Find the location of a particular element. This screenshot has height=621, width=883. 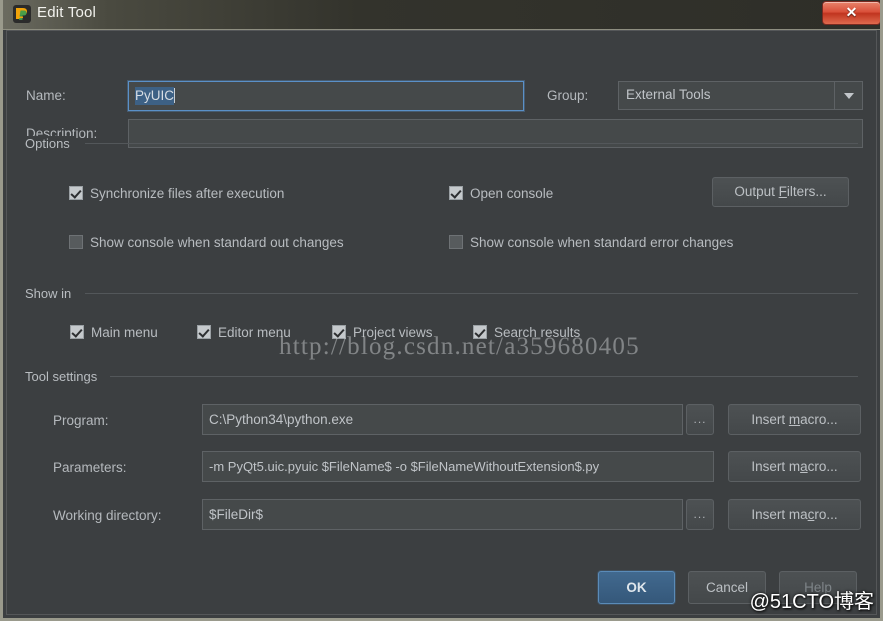

options-section-title: Options is located at coordinates (50, 143).